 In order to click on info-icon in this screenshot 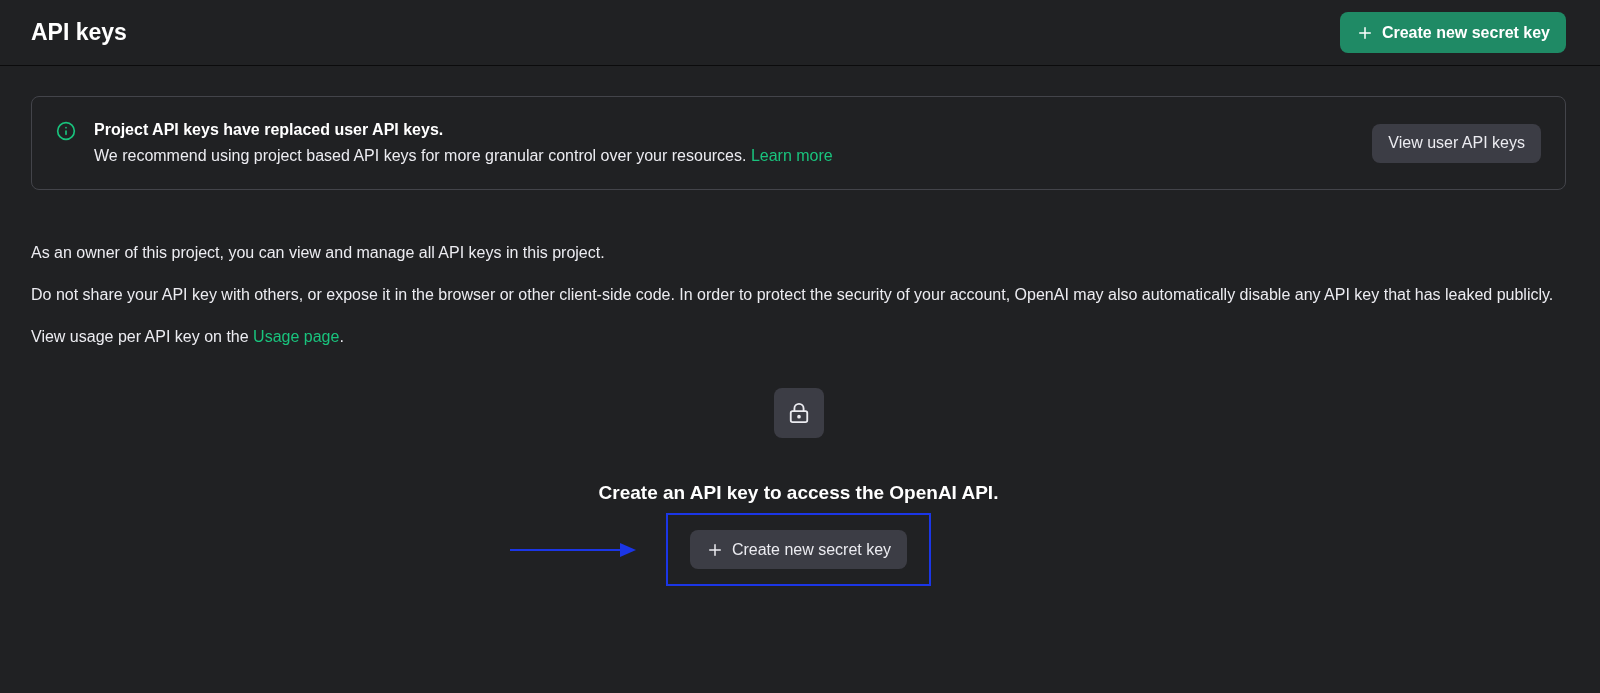, I will do `click(66, 131)`.